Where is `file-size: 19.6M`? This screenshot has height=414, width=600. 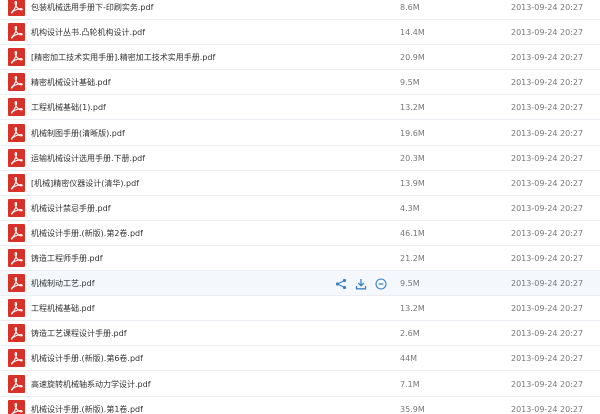 file-size: 19.6M is located at coordinates (412, 133).